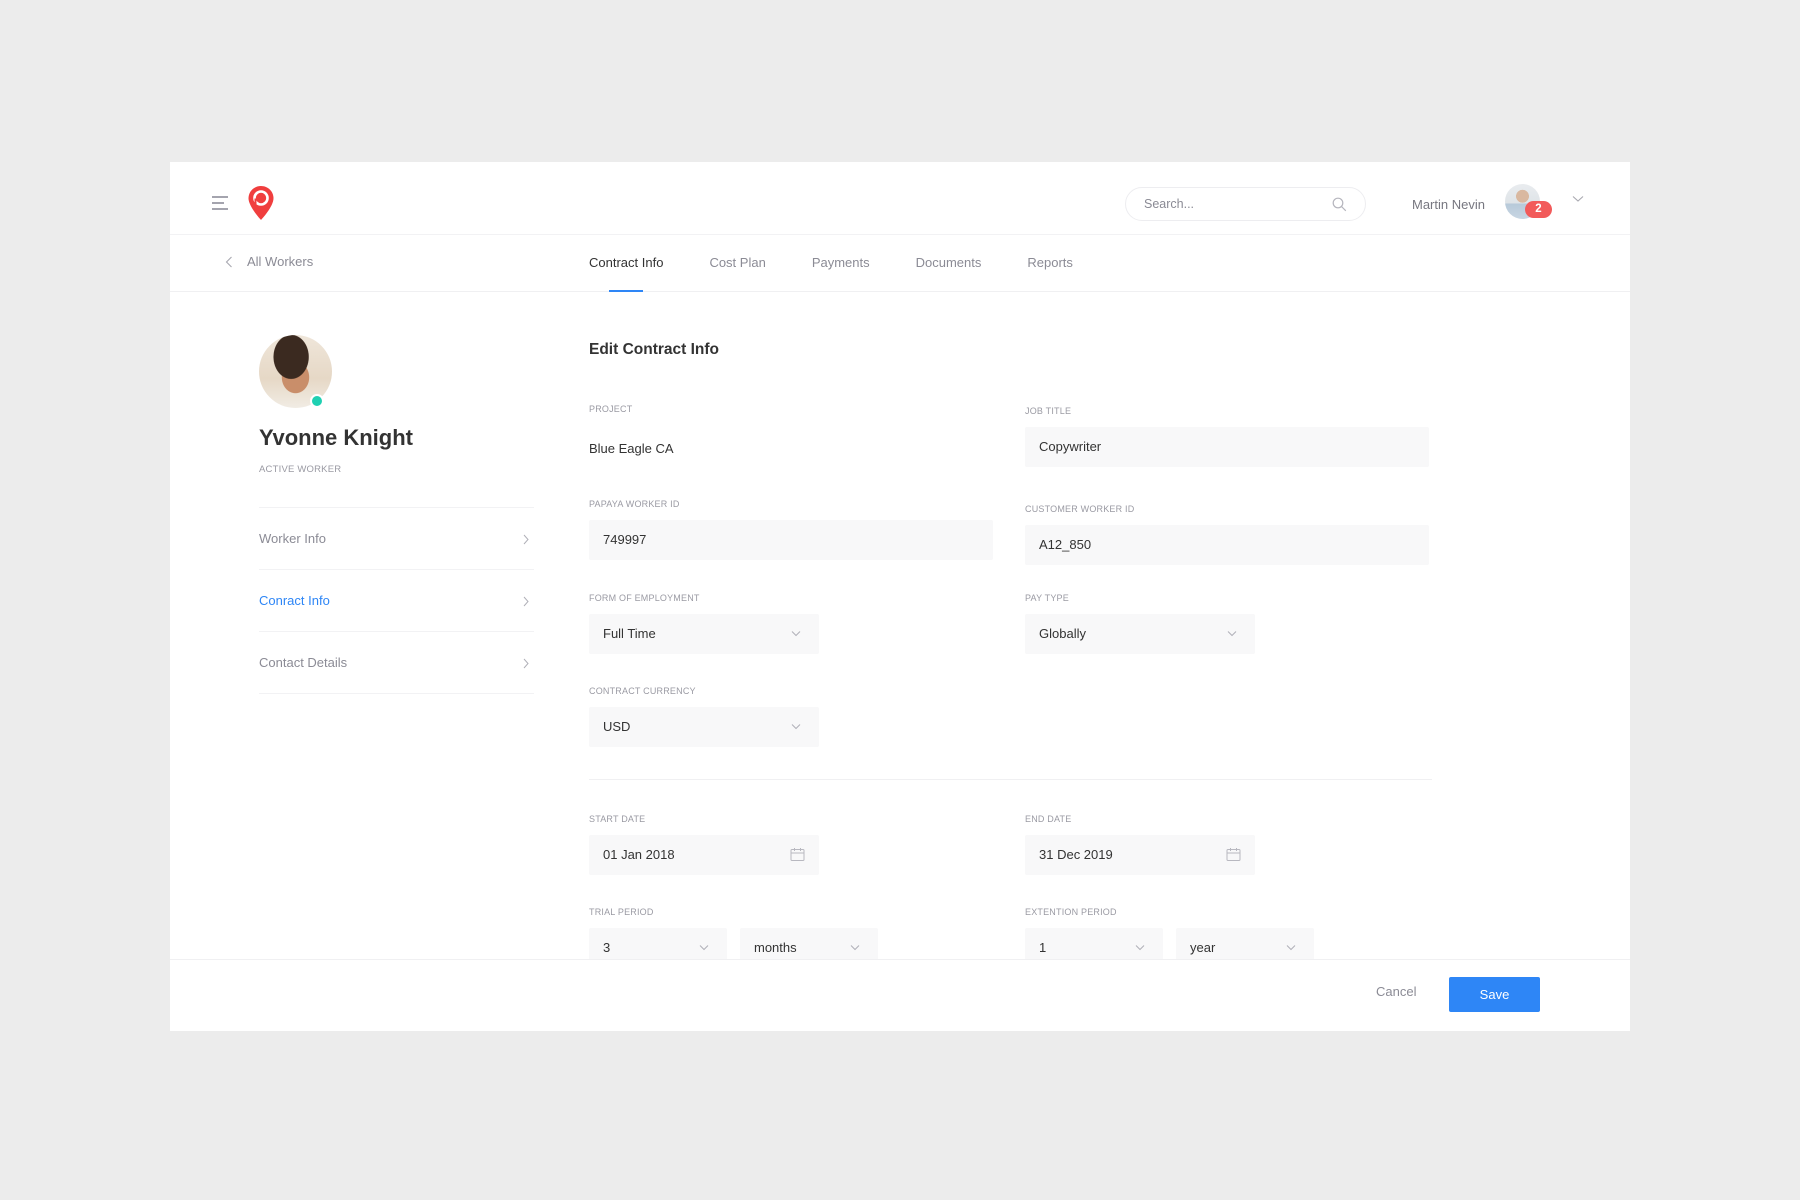 This screenshot has width=1800, height=1200. Describe the element at coordinates (1043, 947) in the screenshot. I see `extension-period-amount-value: 1` at that location.